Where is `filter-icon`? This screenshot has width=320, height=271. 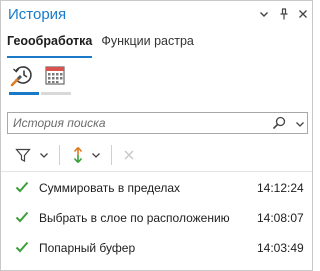
filter-icon is located at coordinates (23, 155).